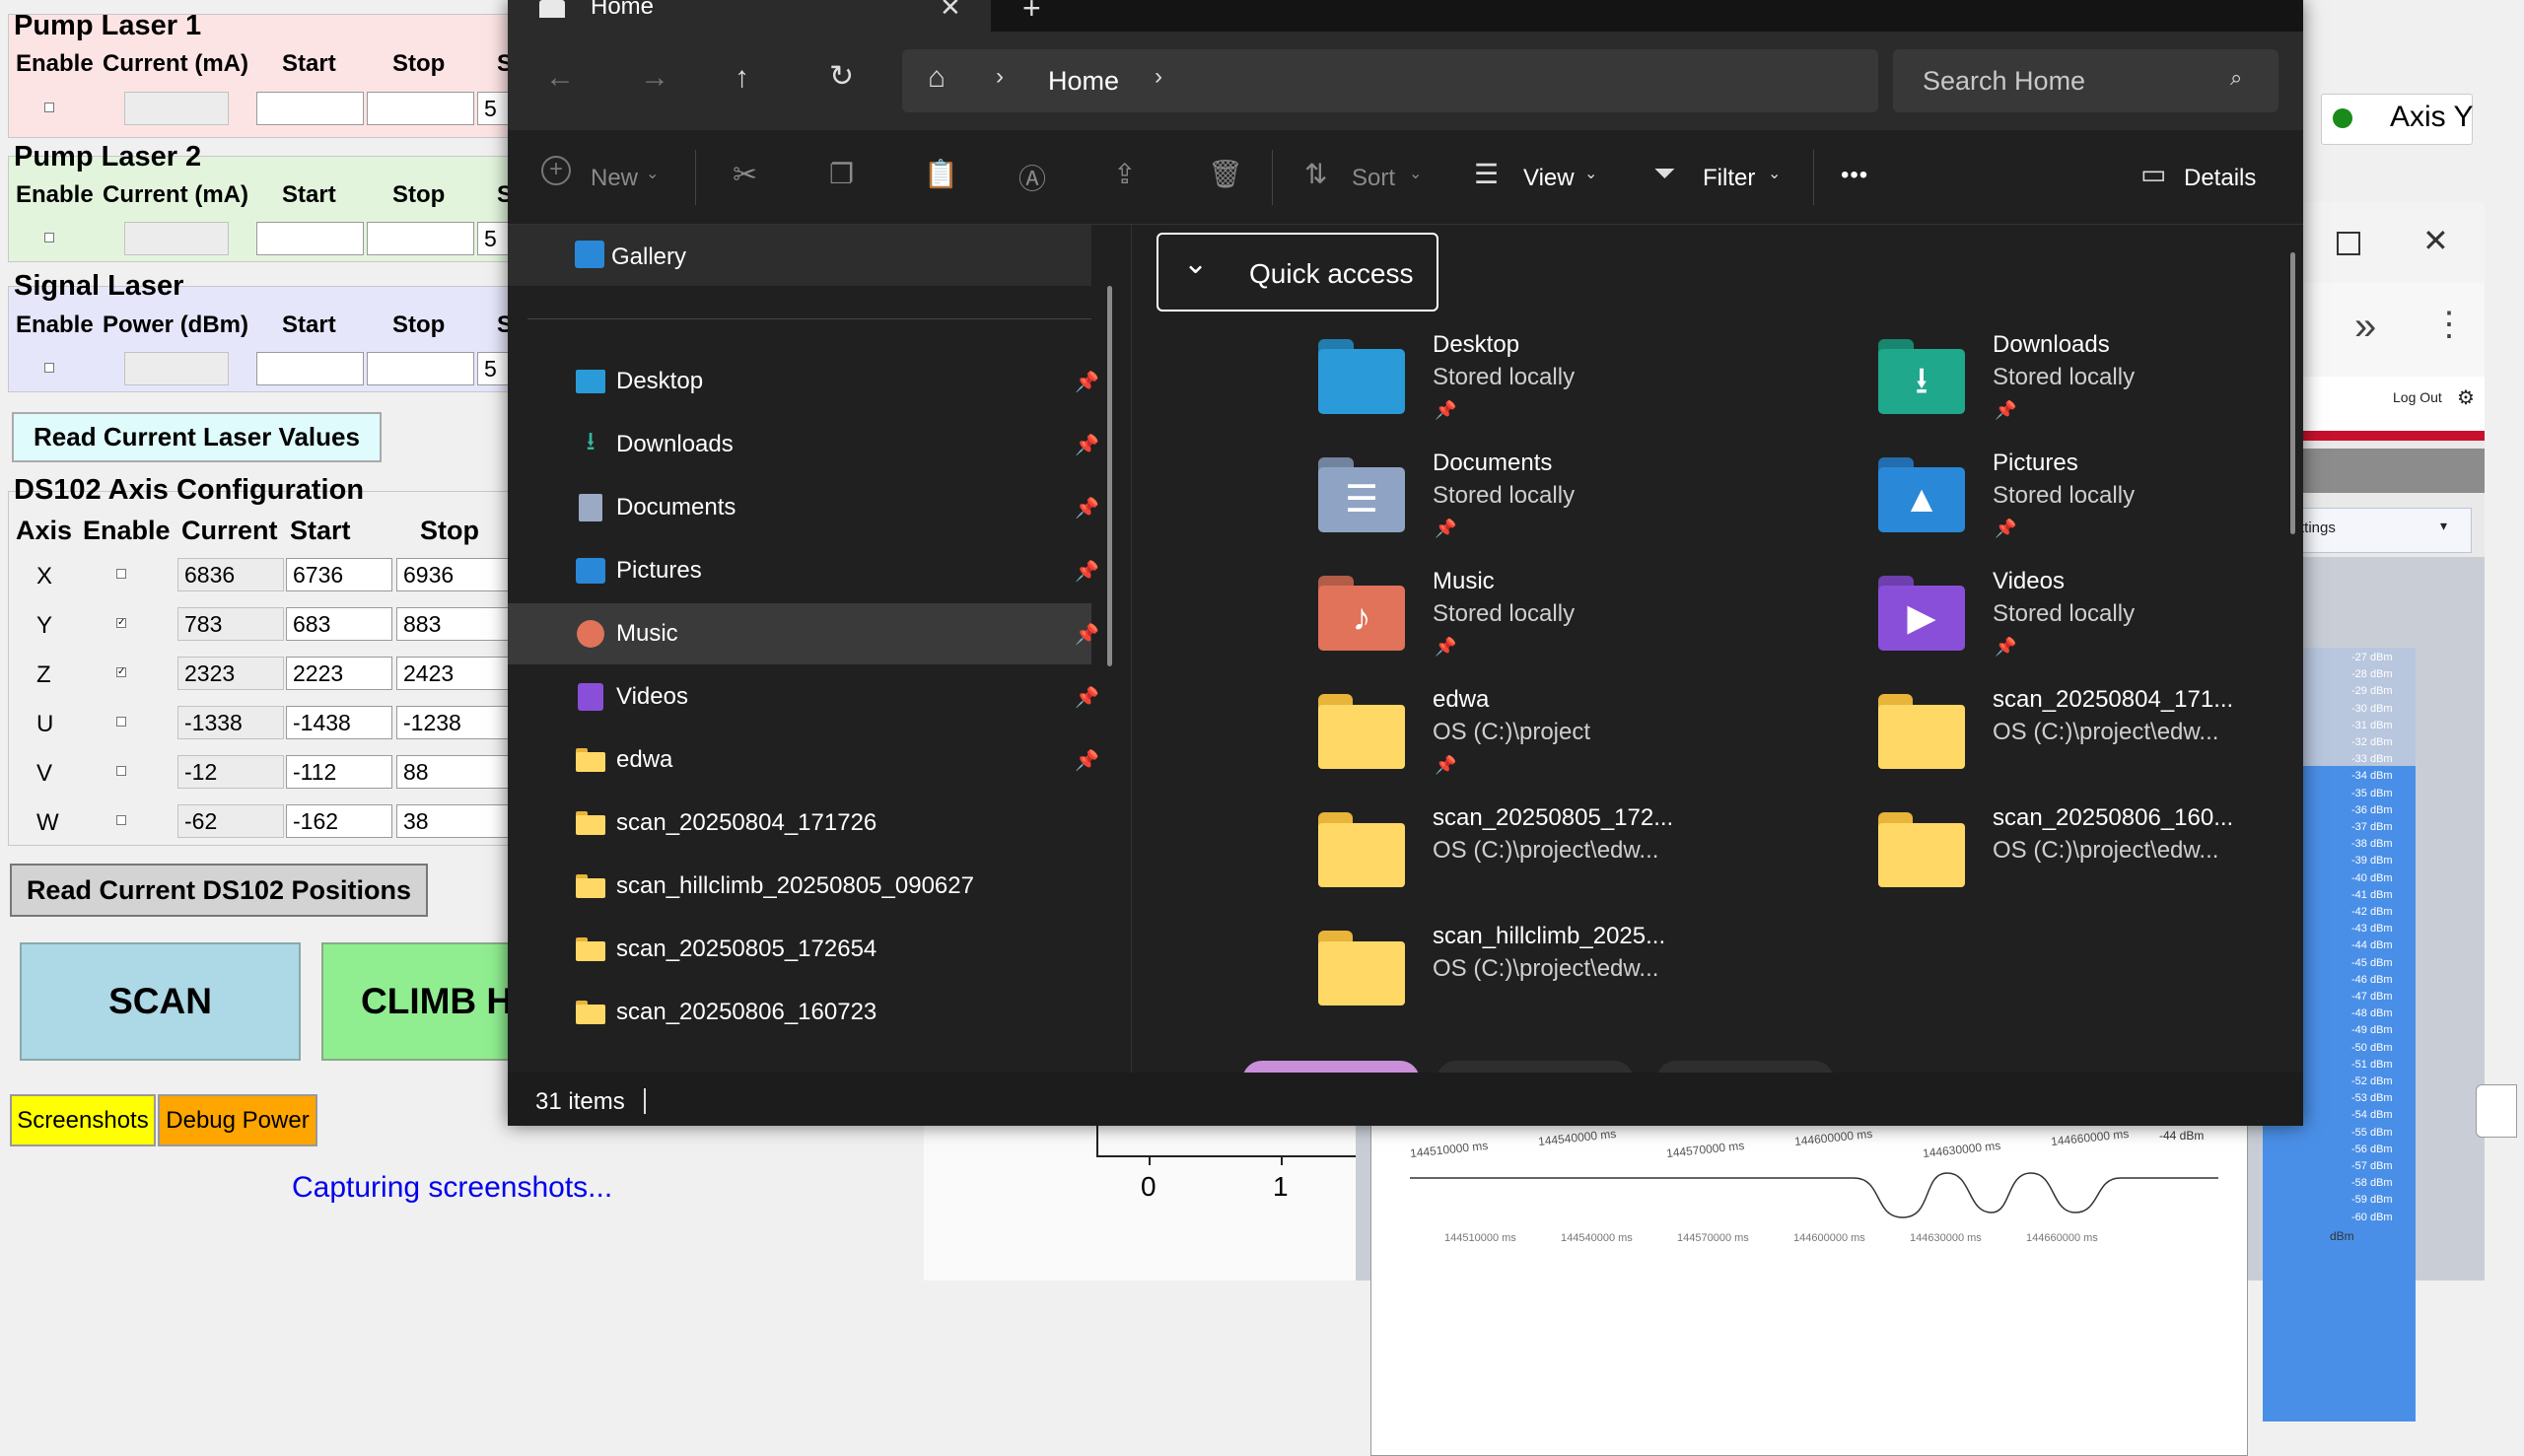  What do you see at coordinates (1575, 740) in the screenshot?
I see `quick-access-item: edwa OS (C:)\project 📌` at bounding box center [1575, 740].